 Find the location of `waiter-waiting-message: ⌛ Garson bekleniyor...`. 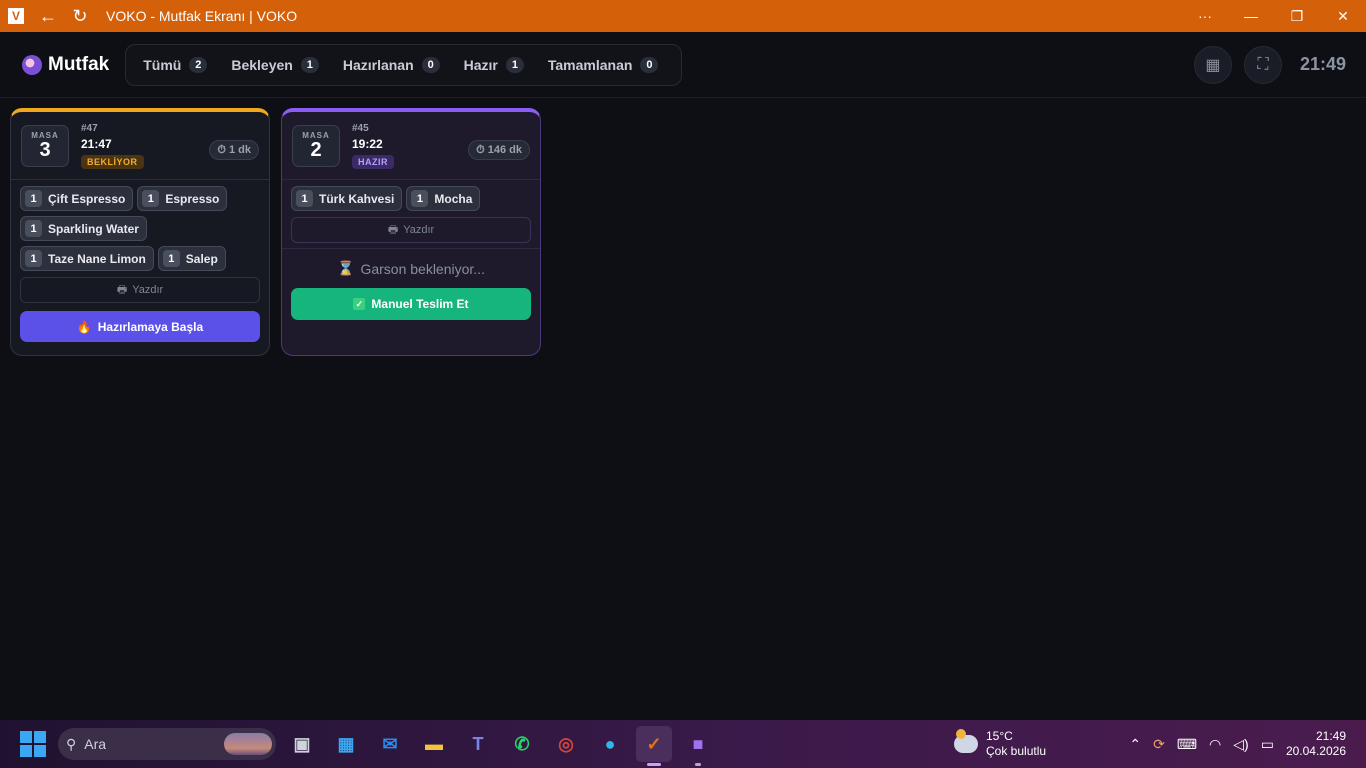

waiter-waiting-message: ⌛ Garson bekleniyor... is located at coordinates (411, 268).